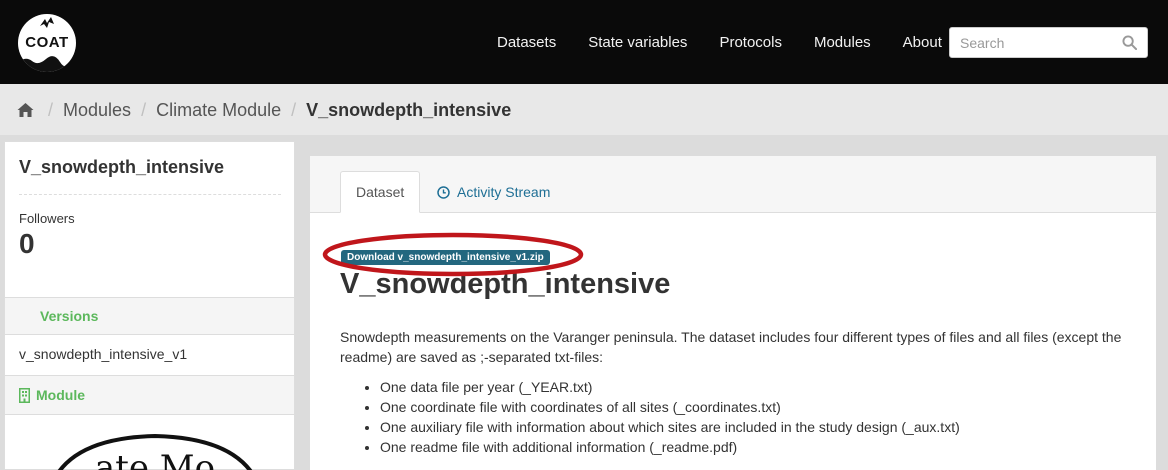 The height and width of the screenshot is (470, 1168). What do you see at coordinates (380, 192) in the screenshot?
I see `tab-dataset: Dataset` at bounding box center [380, 192].